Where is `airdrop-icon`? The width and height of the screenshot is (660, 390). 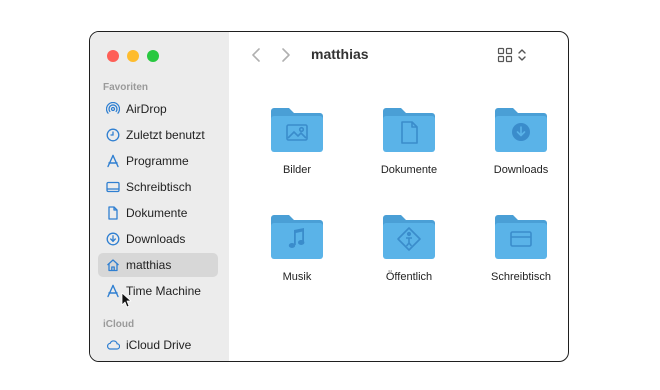
airdrop-icon is located at coordinates (113, 109).